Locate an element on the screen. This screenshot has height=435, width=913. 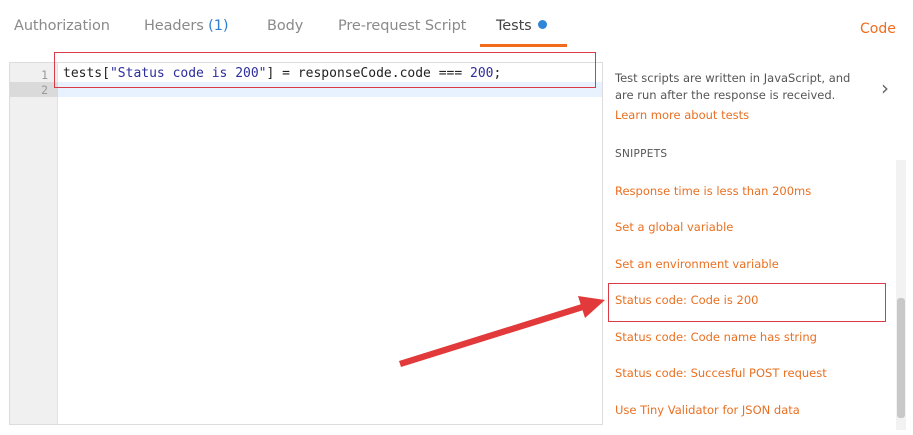
snippet-item: Status code: Succesful POST request is located at coordinates (721, 373).